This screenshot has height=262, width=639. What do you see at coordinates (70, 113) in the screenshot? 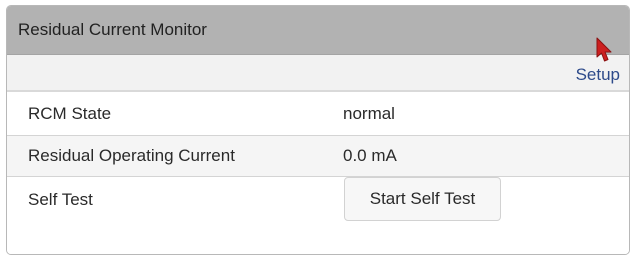
I see `rcm-state-label: RCM State` at bounding box center [70, 113].